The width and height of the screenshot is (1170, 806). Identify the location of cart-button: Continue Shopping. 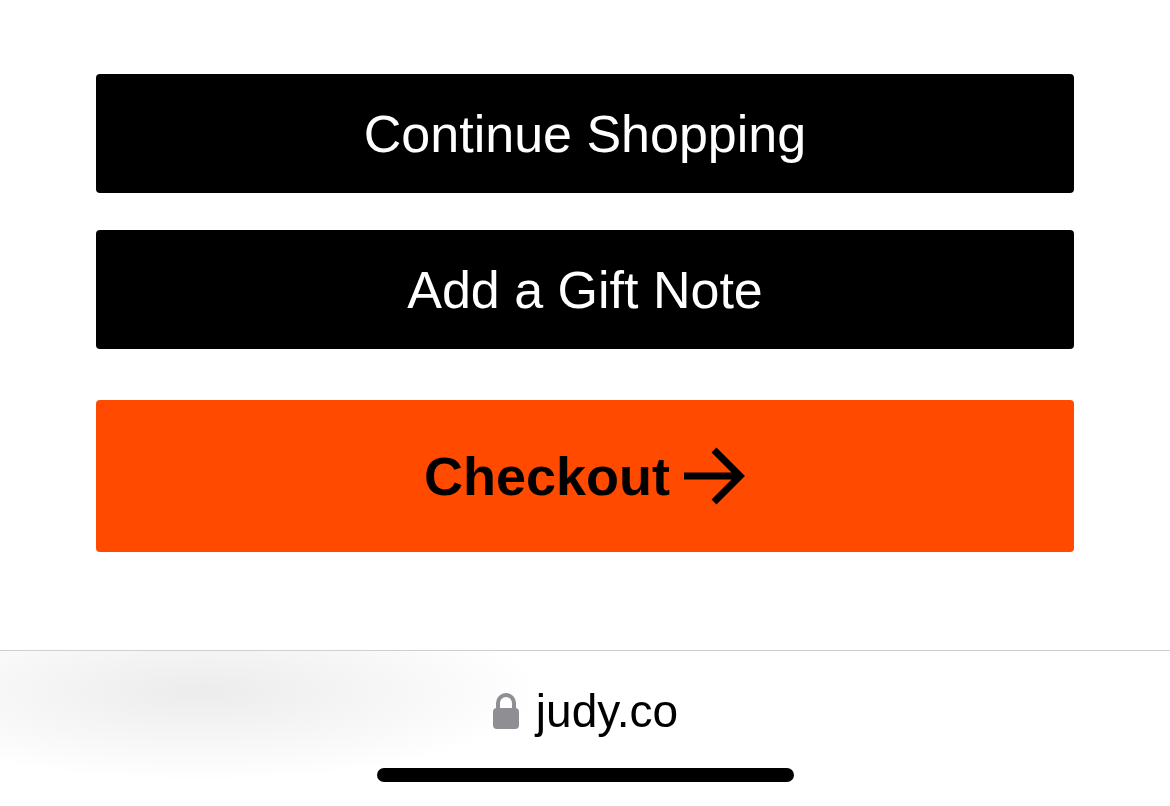
(585, 133).